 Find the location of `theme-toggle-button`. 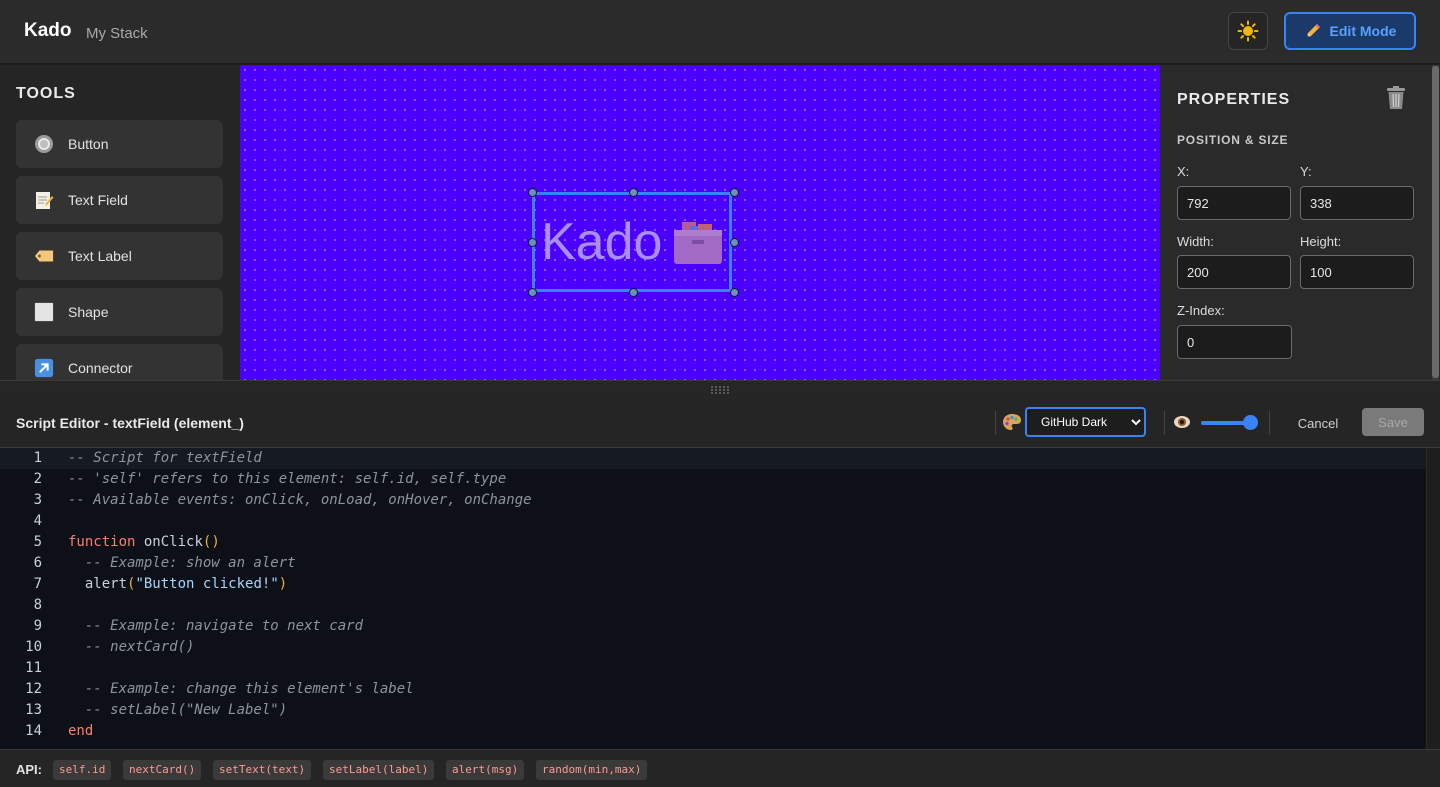

theme-toggle-button is located at coordinates (1248, 31).